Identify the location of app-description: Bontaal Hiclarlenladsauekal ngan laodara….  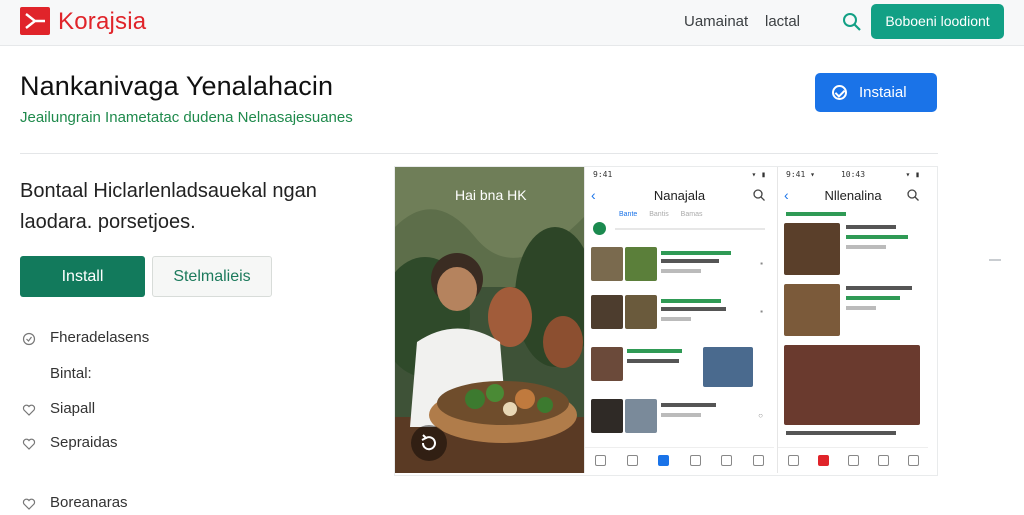
(168, 206).